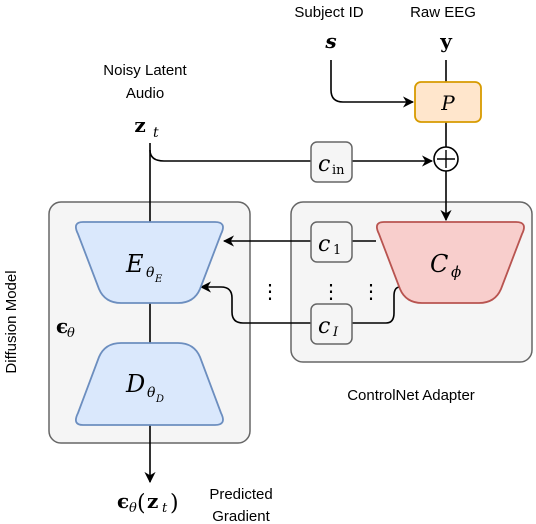 This screenshot has width=536, height=524. What do you see at coordinates (337, 250) in the screenshot?
I see `svg-text: 1` at bounding box center [337, 250].